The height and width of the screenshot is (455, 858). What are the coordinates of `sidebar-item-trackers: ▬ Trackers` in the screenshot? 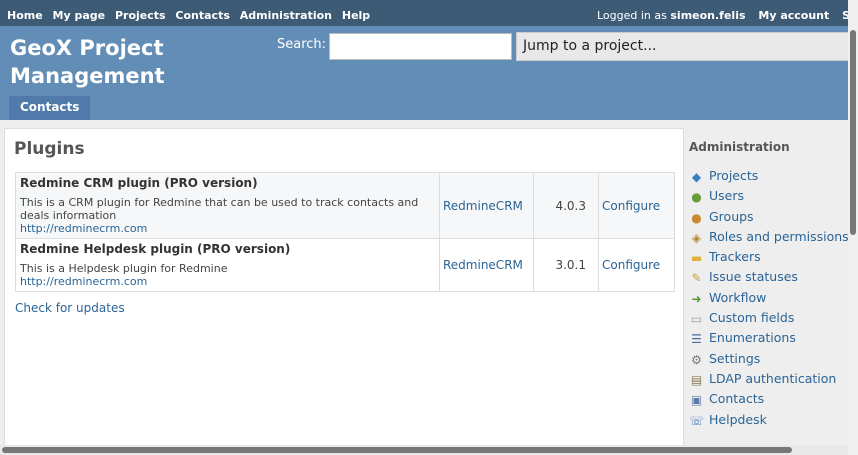 It's located at (773, 259).